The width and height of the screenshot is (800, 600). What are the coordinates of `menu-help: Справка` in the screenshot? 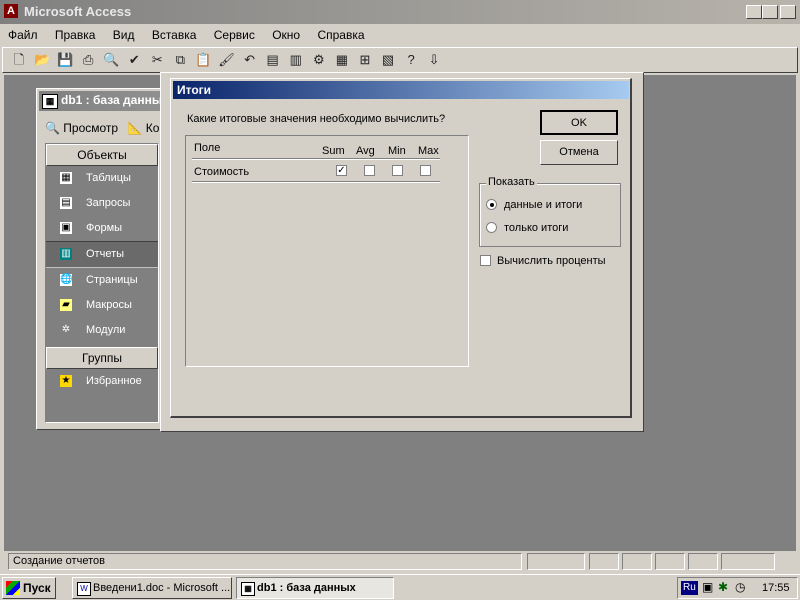 It's located at (340, 35).